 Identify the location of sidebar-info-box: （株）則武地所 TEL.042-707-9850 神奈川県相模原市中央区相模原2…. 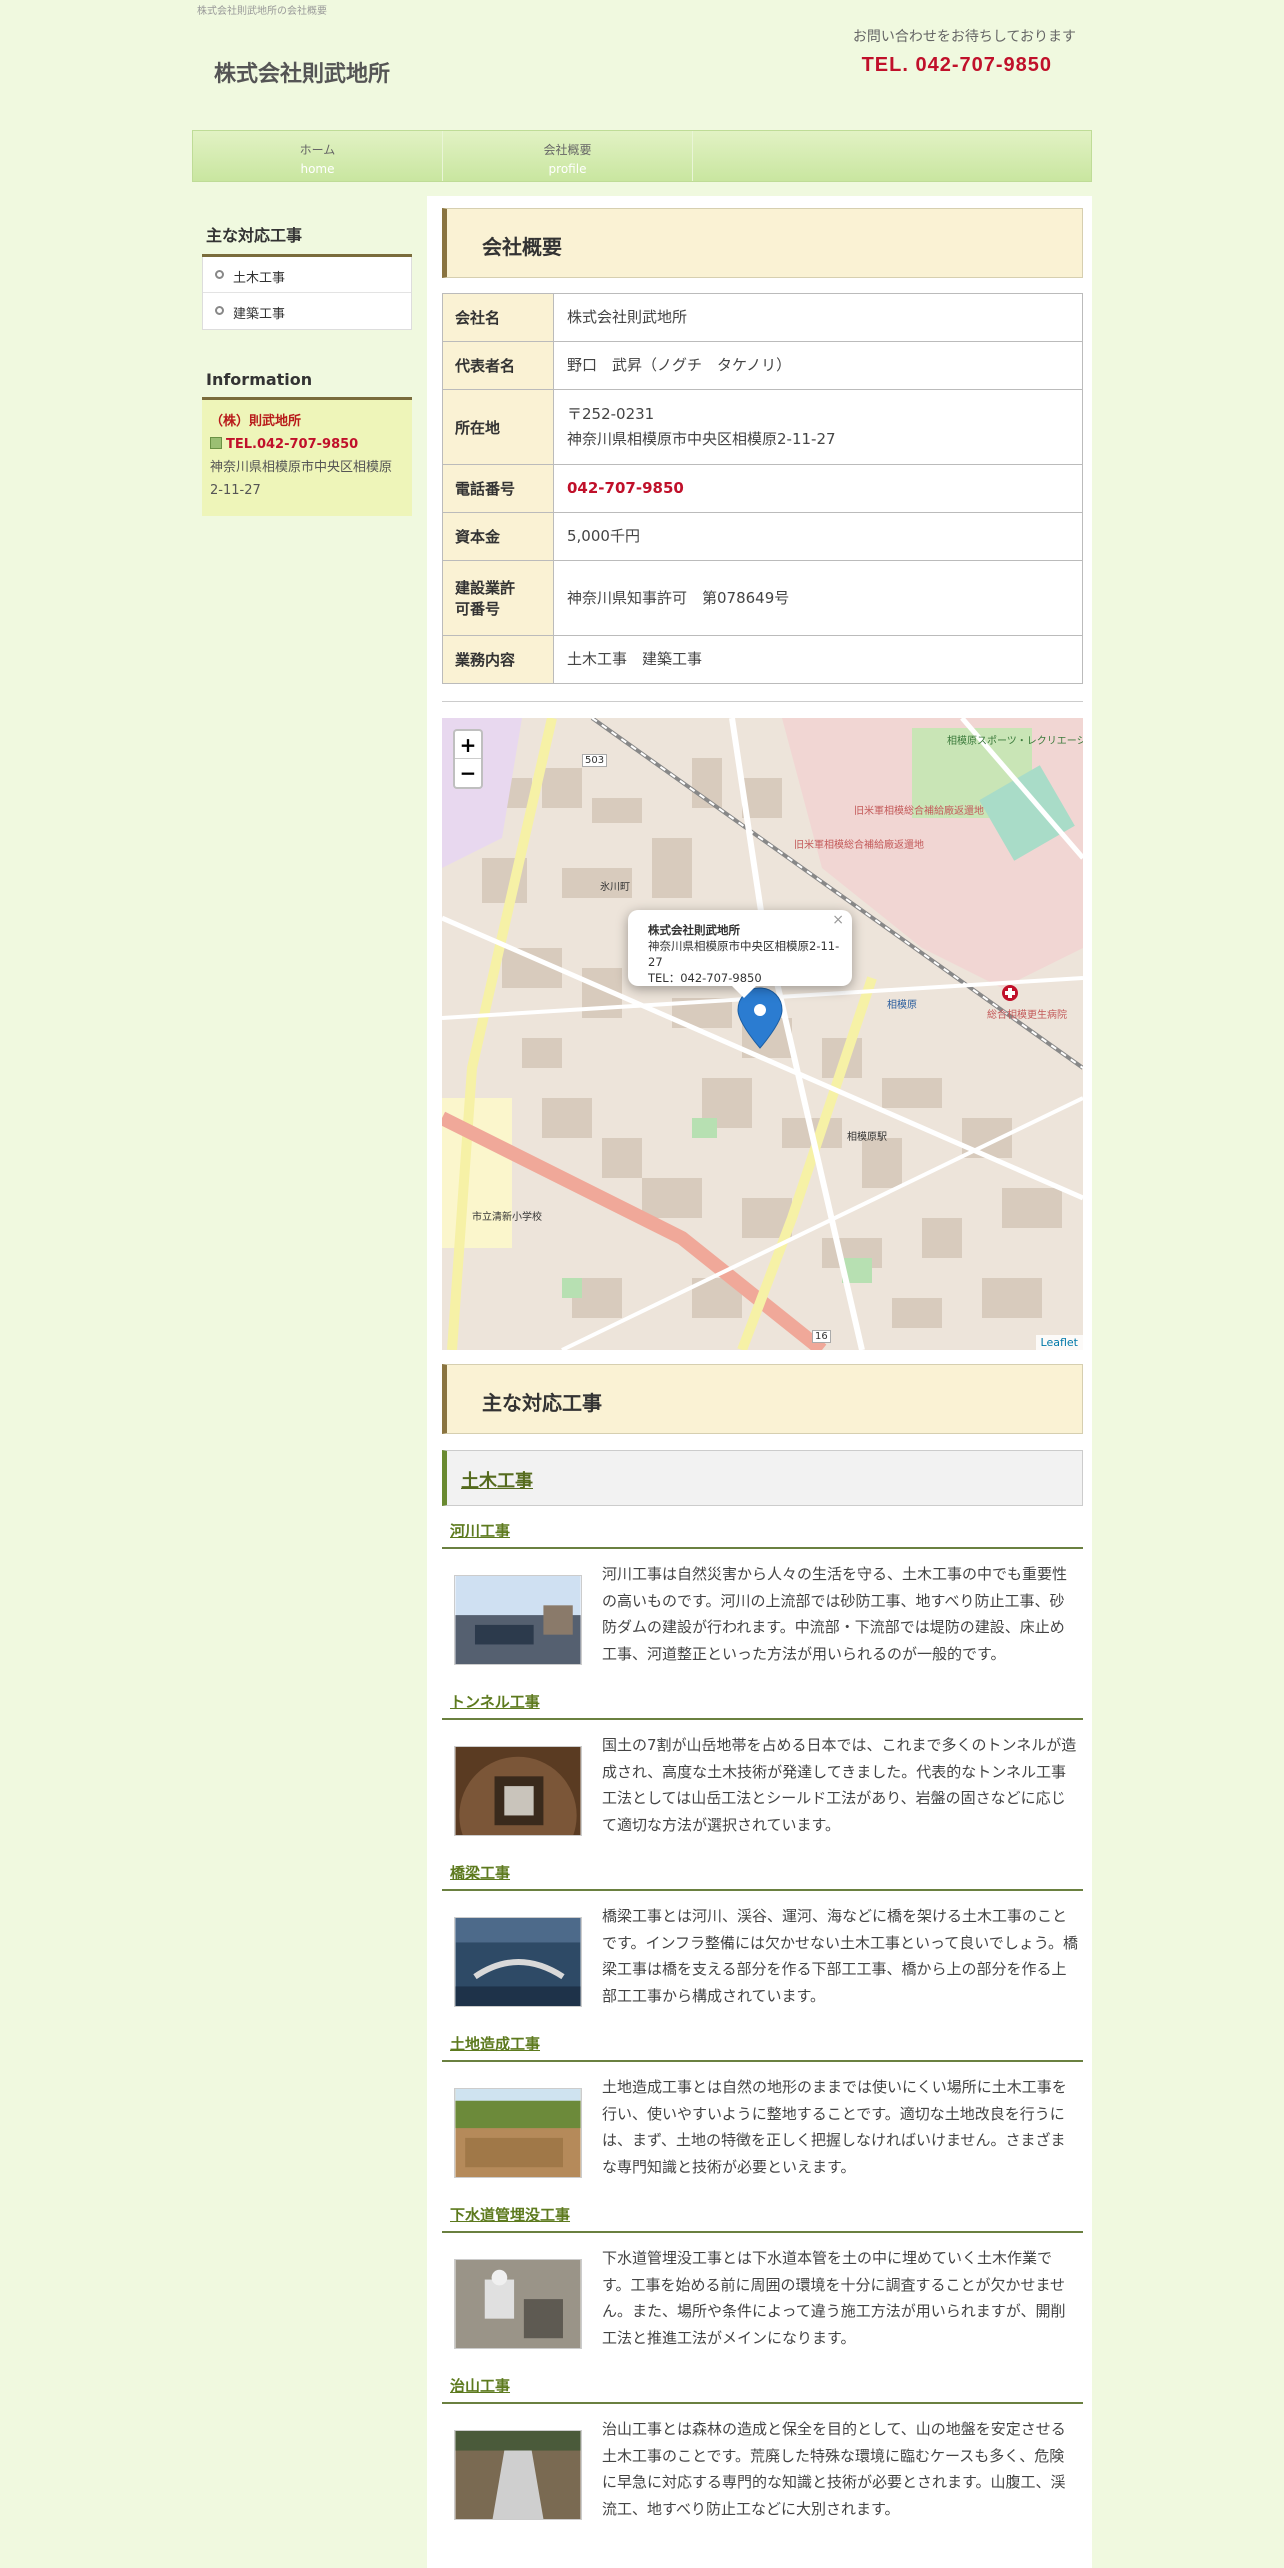
(307, 458).